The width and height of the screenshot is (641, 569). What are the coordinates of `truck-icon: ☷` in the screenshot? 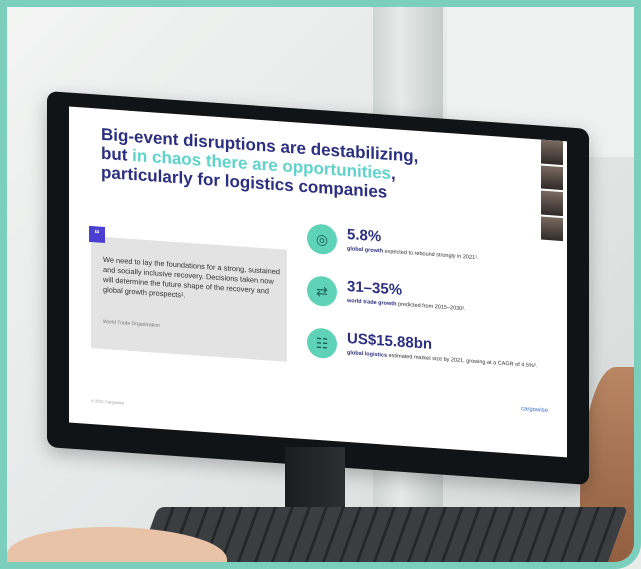 It's located at (322, 343).